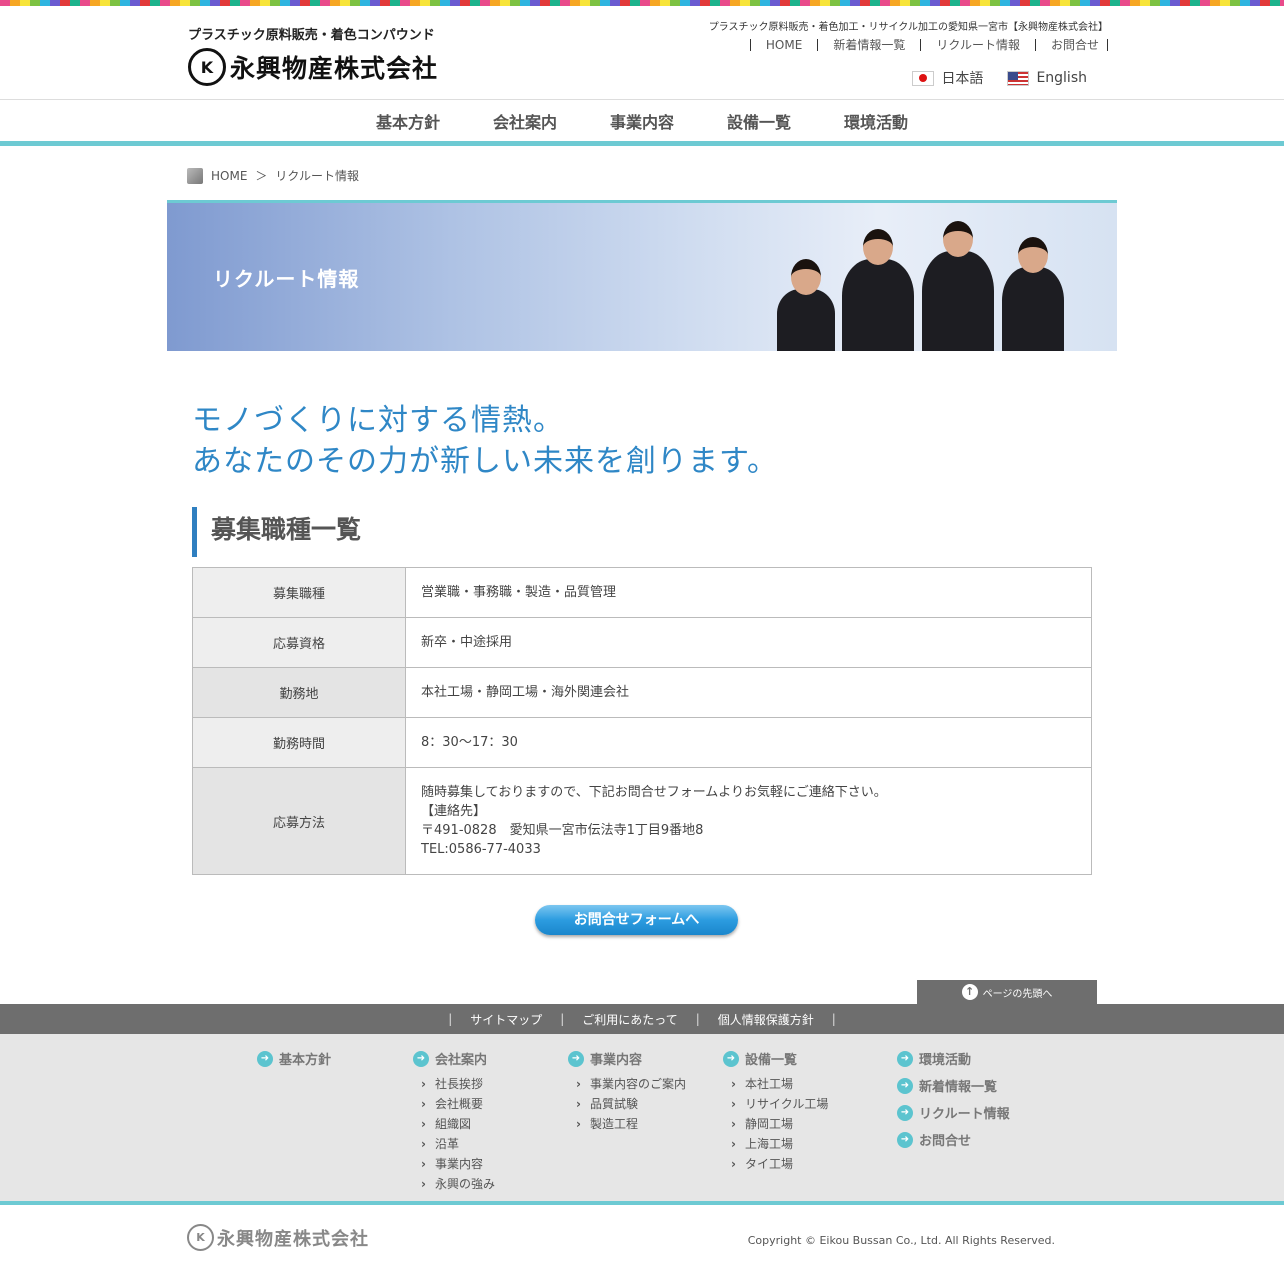  Describe the element at coordinates (299, 821) in the screenshot. I see `row-label: 応募方法` at that location.